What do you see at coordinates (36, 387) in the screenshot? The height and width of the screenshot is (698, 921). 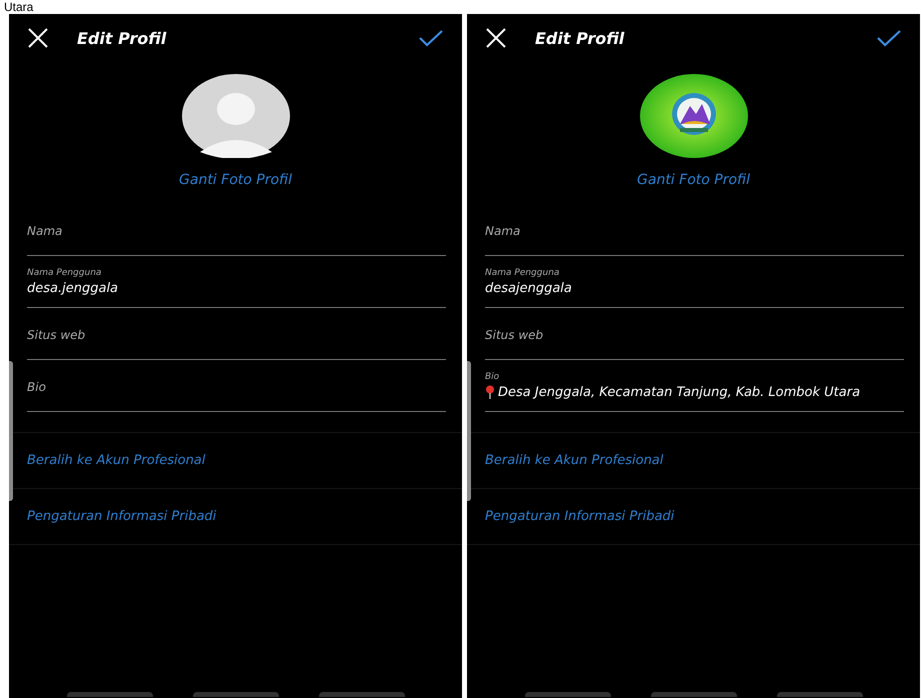 I see `field-placeholder: Bio` at bounding box center [36, 387].